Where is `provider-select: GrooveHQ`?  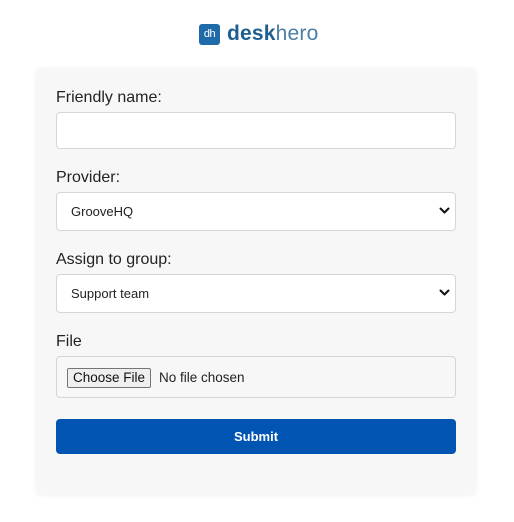
provider-select: GrooveHQ is located at coordinates (256, 211).